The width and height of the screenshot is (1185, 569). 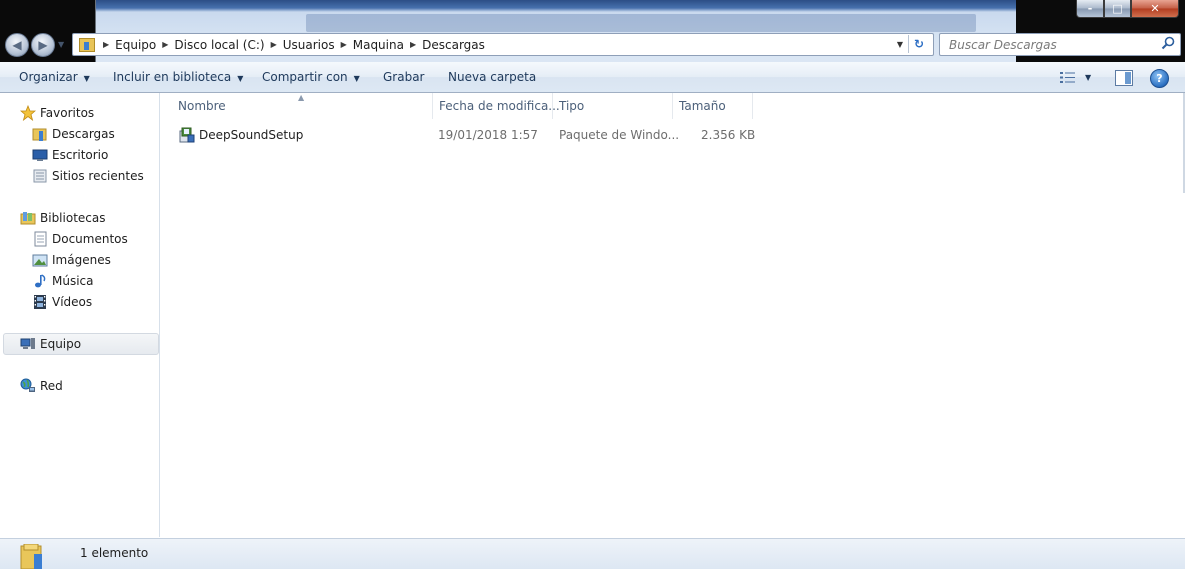 I want to click on sidebar-item-sitios-recientes: Sitios recientes, so click(x=88, y=176).